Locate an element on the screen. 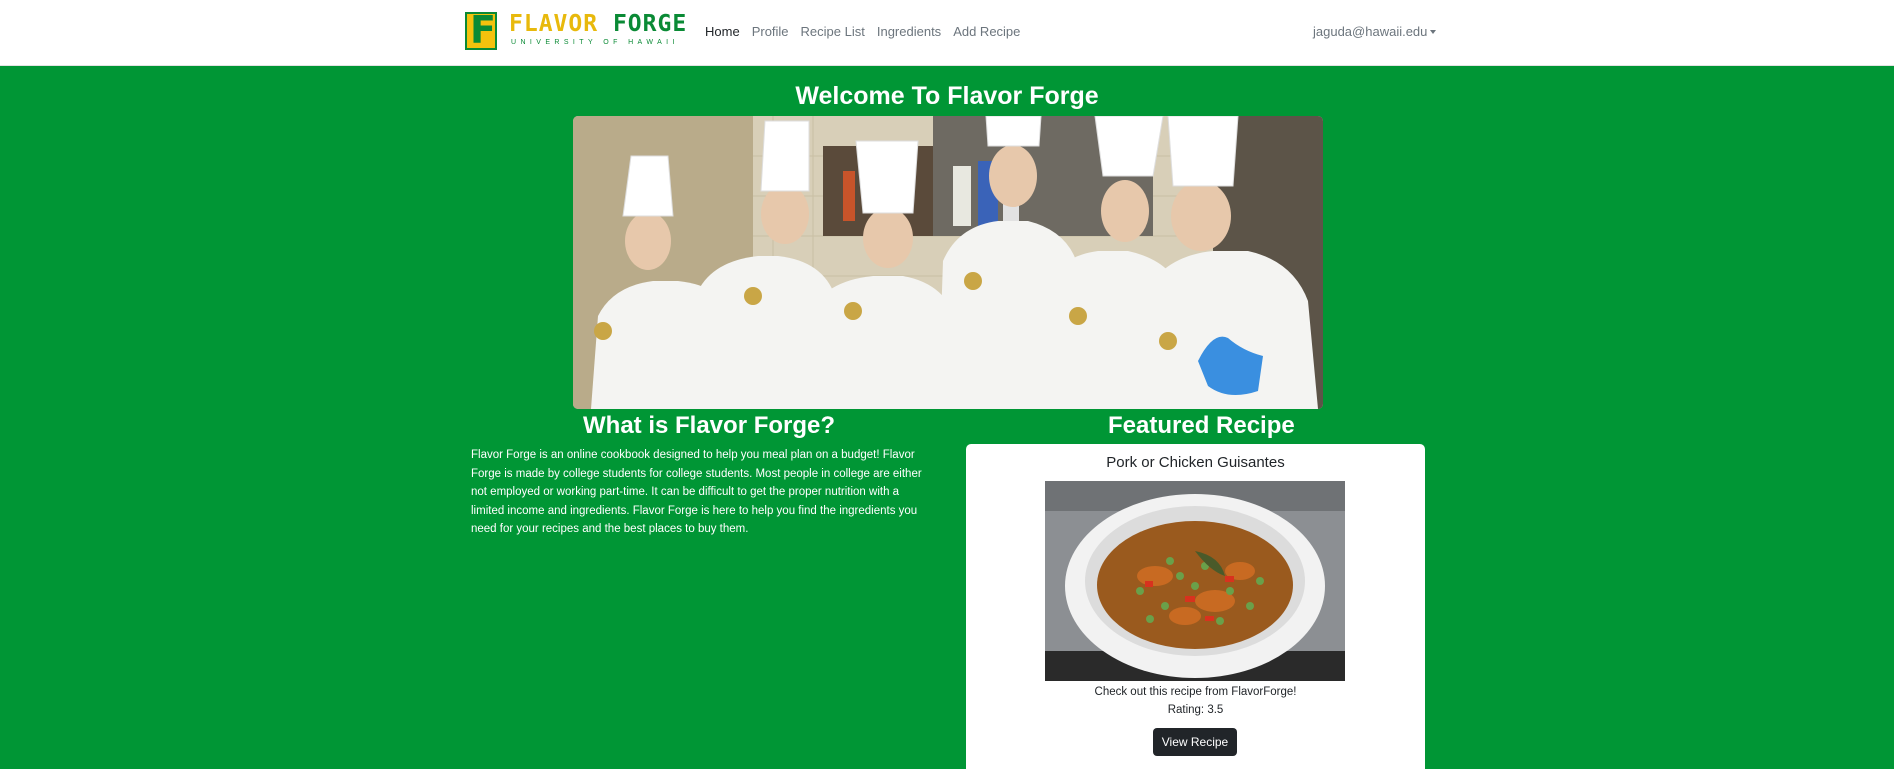 The width and height of the screenshot is (1894, 774). chevron-down-icon is located at coordinates (1433, 32).